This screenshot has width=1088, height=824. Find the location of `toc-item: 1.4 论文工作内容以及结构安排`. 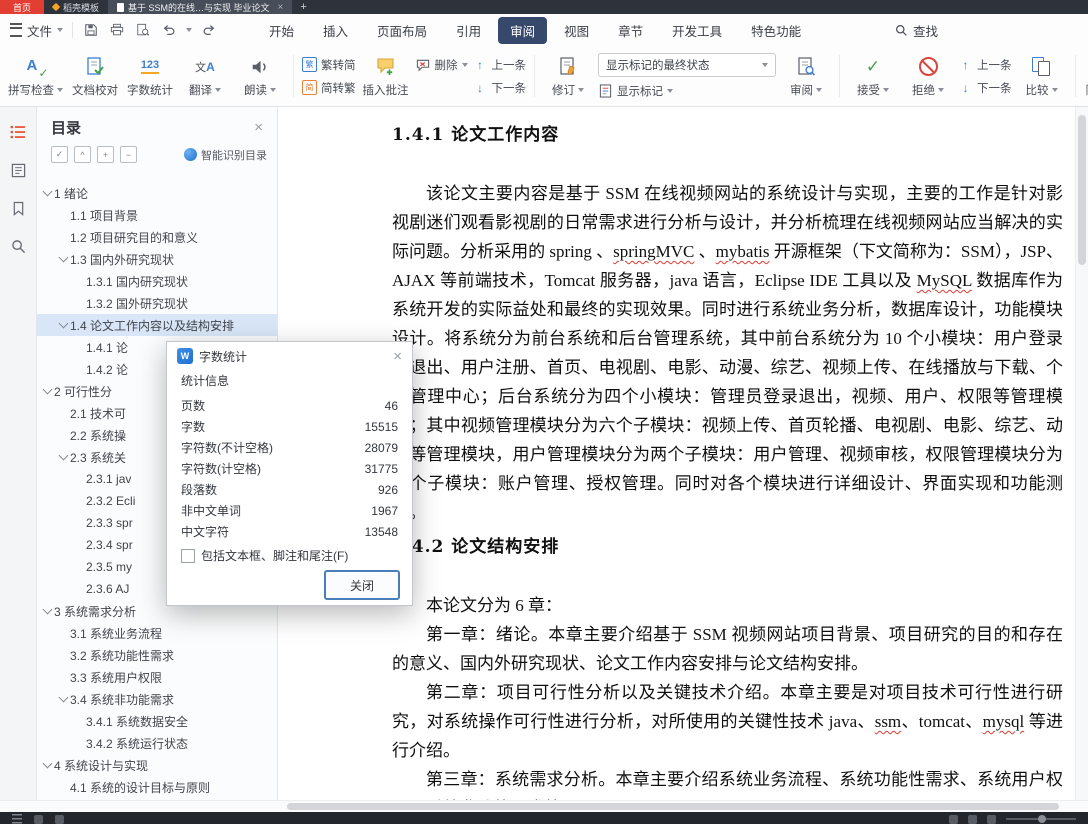

toc-item: 1.4 论文工作内容以及结构安排 is located at coordinates (157, 325).